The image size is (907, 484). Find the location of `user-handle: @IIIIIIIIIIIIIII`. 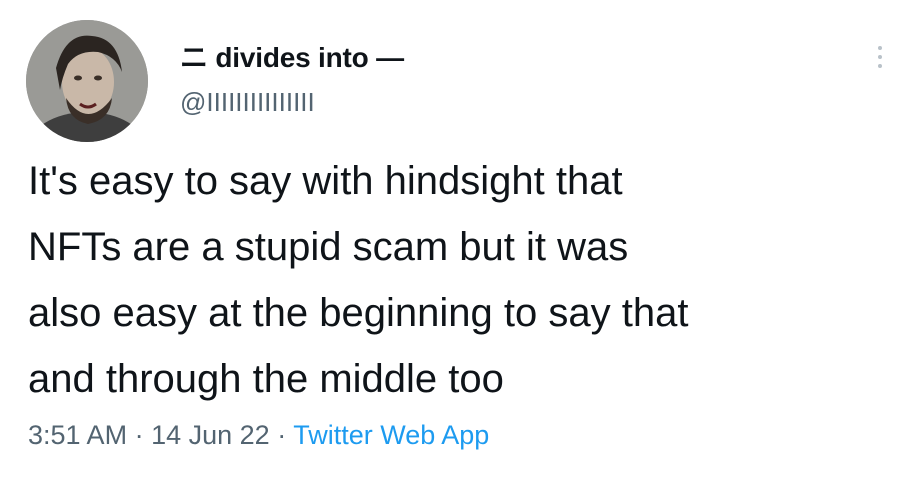

user-handle: @IIIIIIIIIIIIIII is located at coordinates (247, 102).